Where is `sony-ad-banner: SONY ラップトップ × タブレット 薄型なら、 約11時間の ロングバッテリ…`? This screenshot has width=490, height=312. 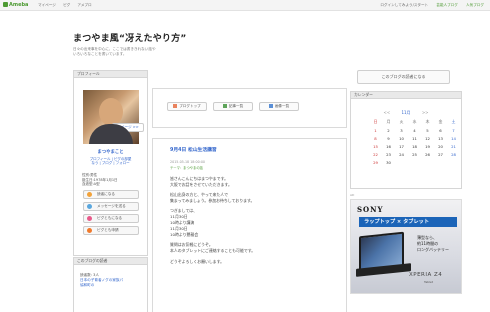
sony-ad-banner: SONY ラップトップ × タブレット 薄型なら、 約11時間の ロングバッテリ… is located at coordinates (406, 246).